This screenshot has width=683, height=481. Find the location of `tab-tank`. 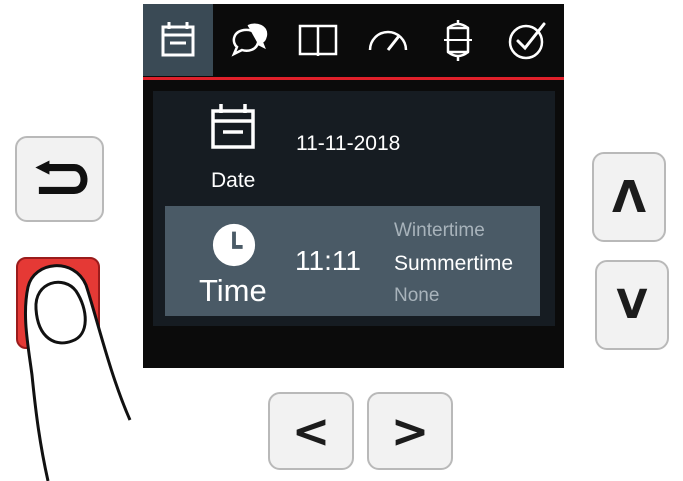

tab-tank is located at coordinates (458, 40).